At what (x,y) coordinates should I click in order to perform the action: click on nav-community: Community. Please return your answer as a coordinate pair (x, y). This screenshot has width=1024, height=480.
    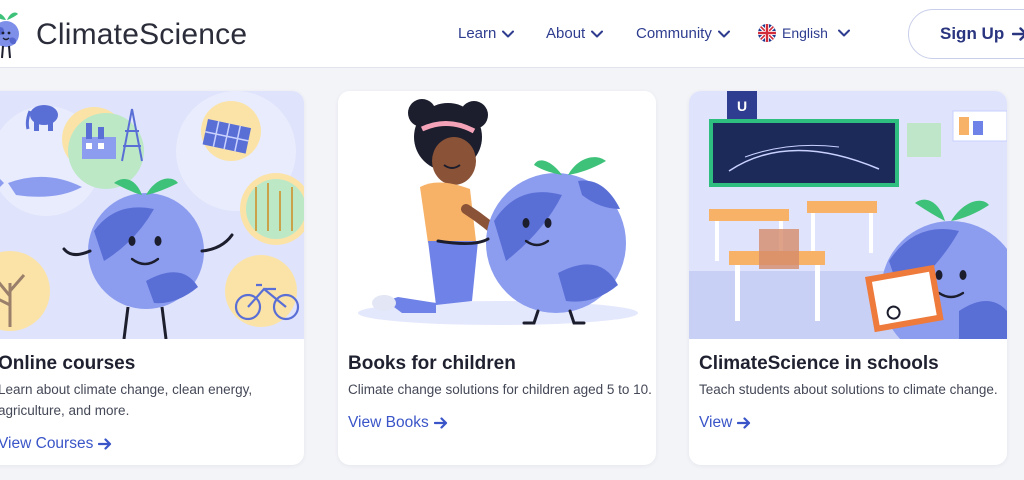
    Looking at the image, I should click on (683, 33).